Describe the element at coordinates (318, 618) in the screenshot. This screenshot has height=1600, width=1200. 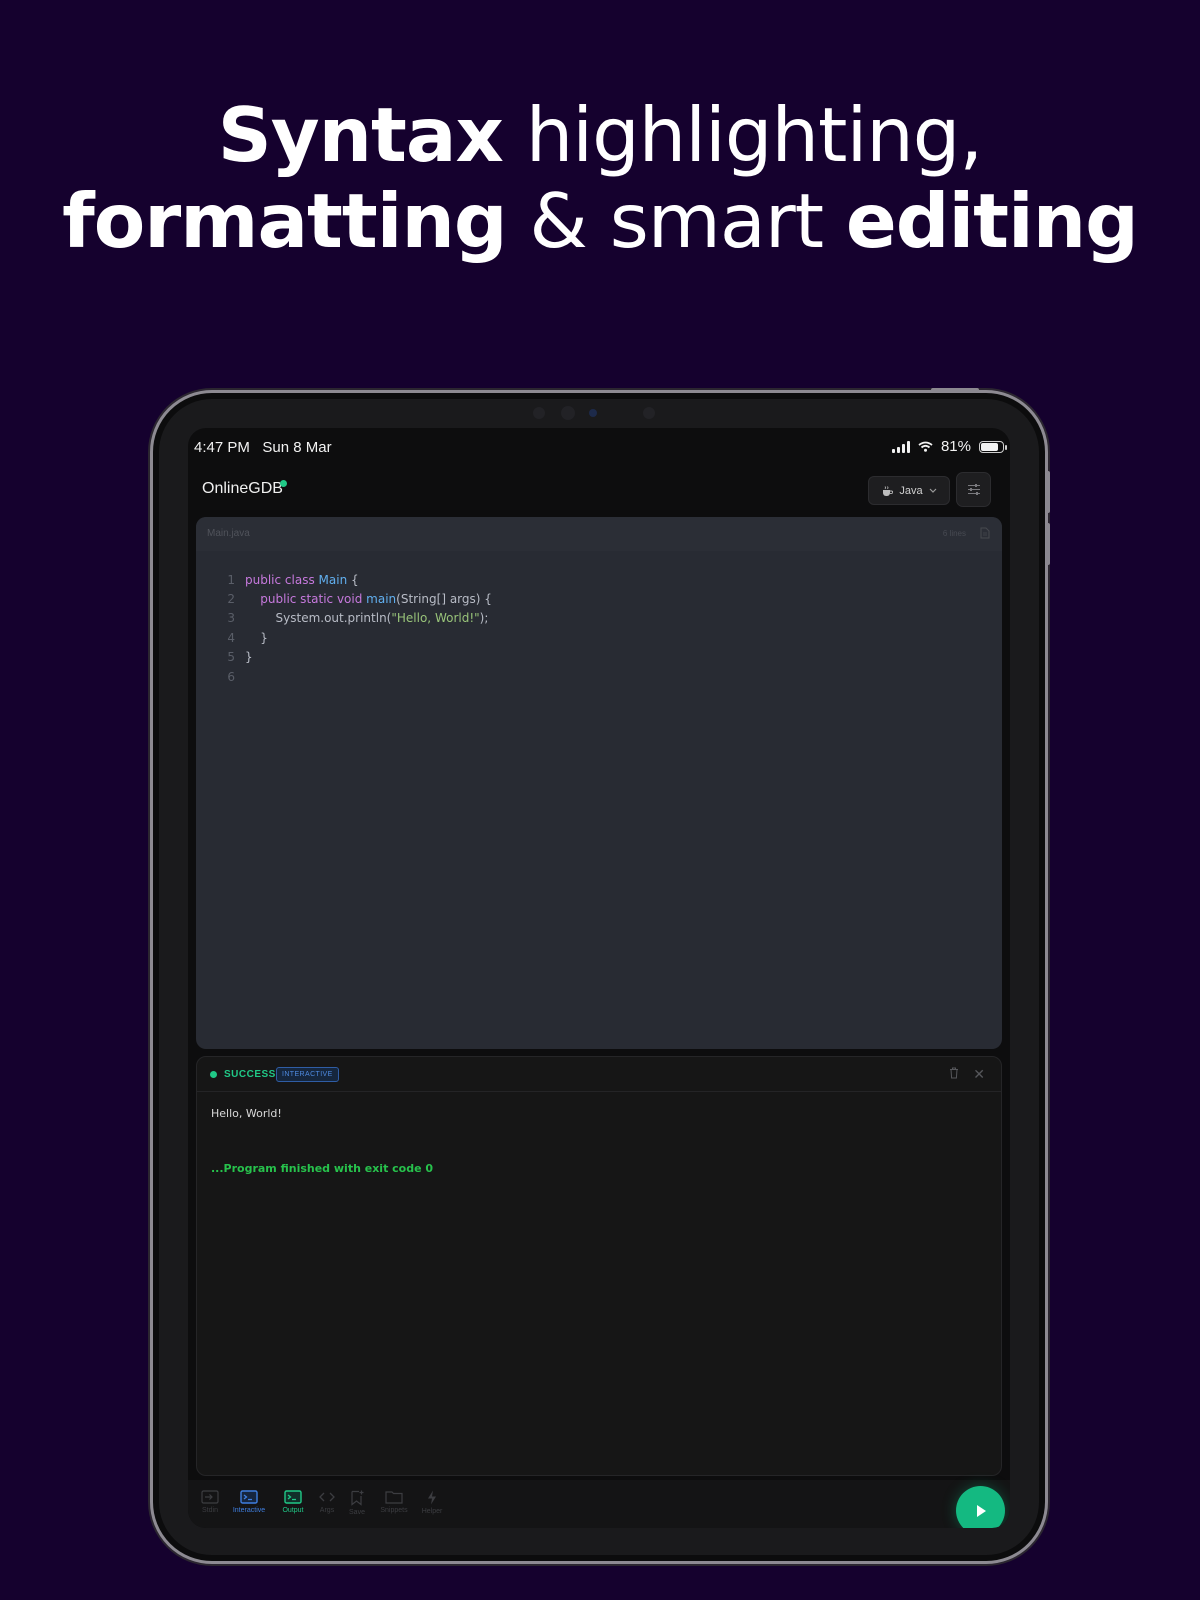
I see `code-token: System.out.println(` at that location.